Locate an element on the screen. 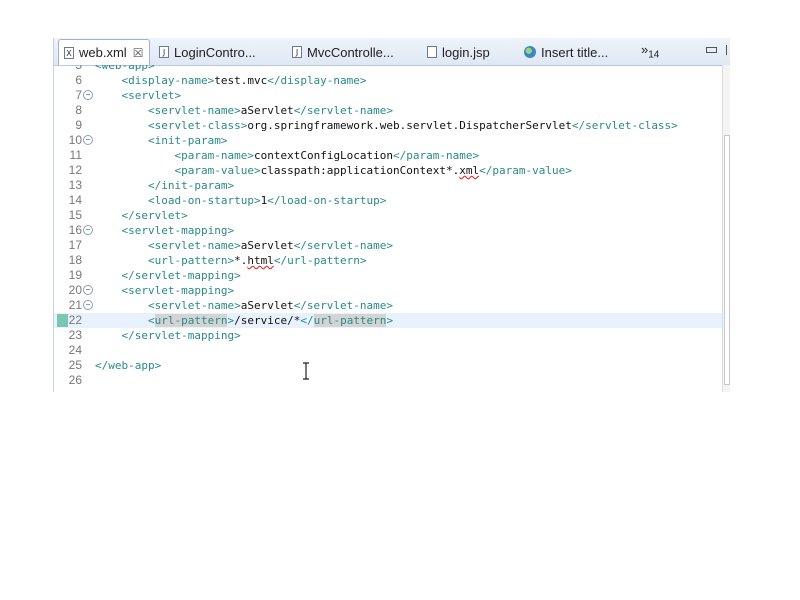  code-text: <load-on-startup>1</load-on-startup> is located at coordinates (240, 200).